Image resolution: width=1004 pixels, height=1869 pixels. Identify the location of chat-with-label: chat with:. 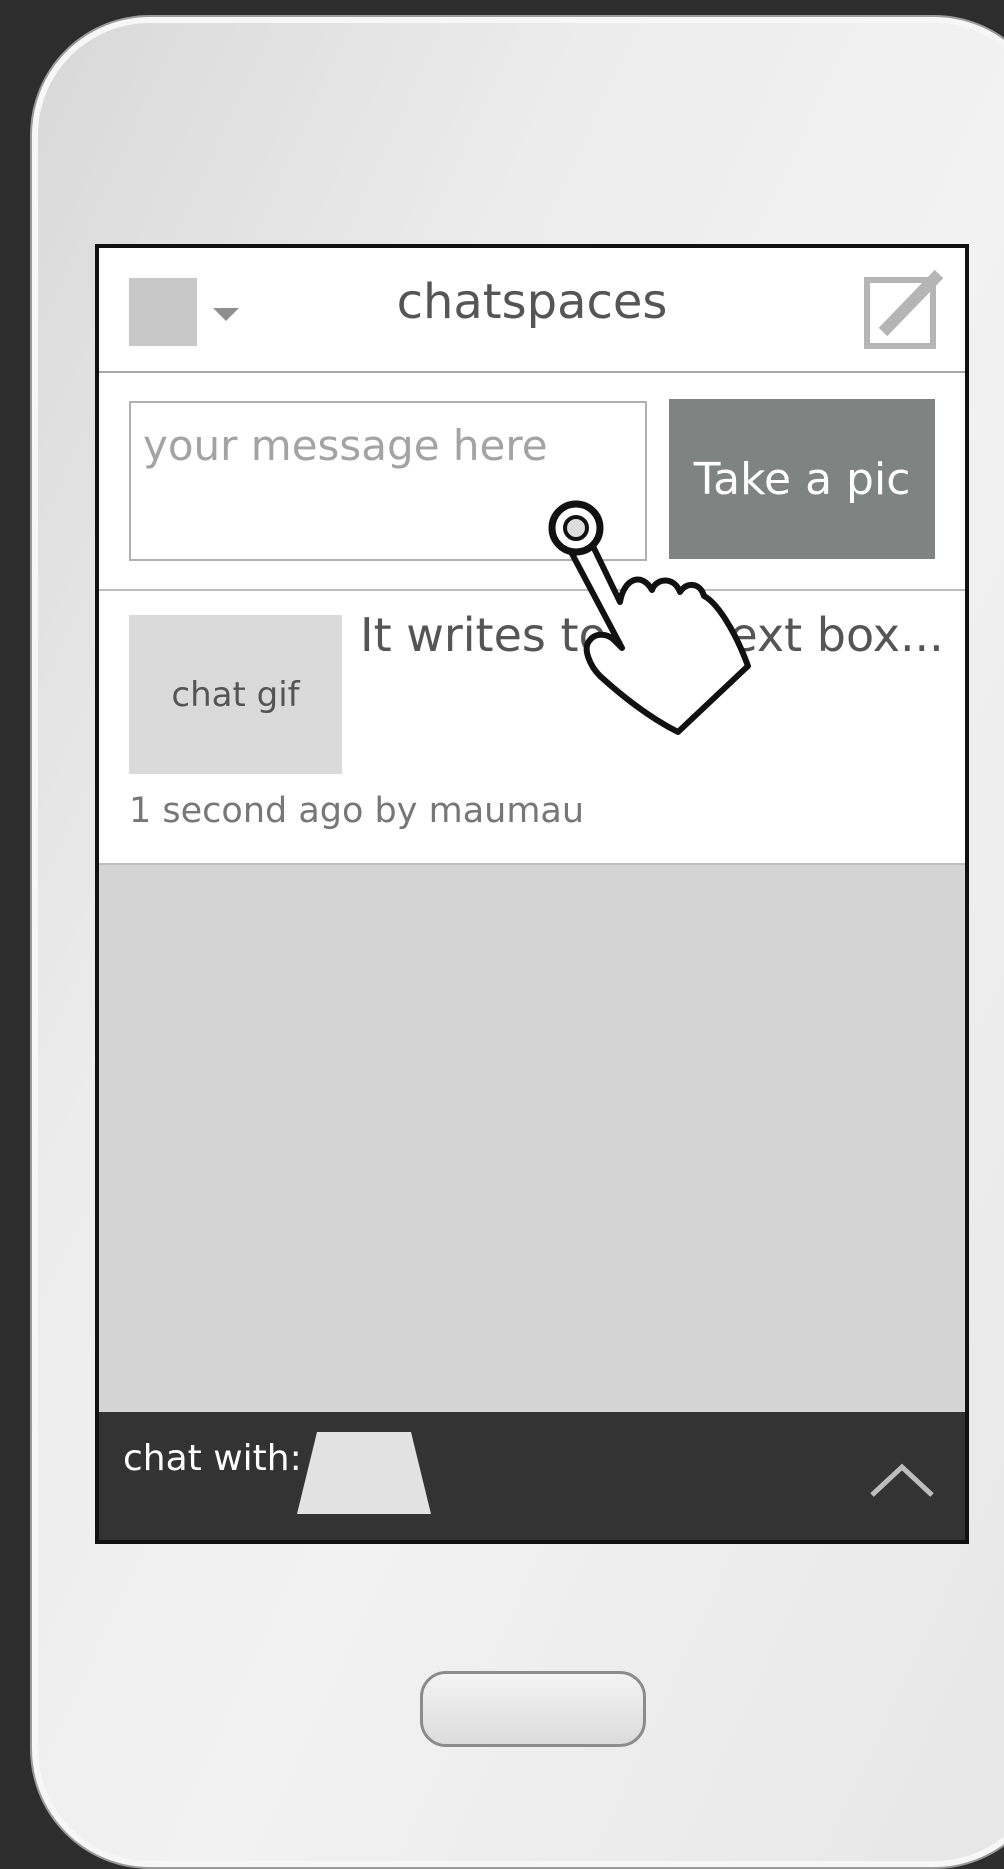
(212, 1458).